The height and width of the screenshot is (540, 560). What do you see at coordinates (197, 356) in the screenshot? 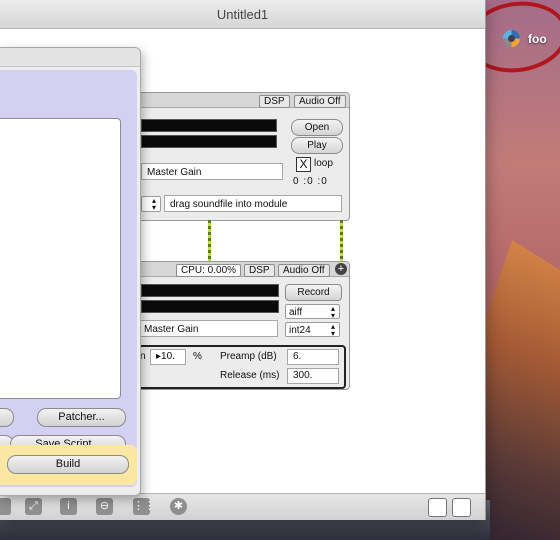
I see `number-unit: %` at bounding box center [197, 356].